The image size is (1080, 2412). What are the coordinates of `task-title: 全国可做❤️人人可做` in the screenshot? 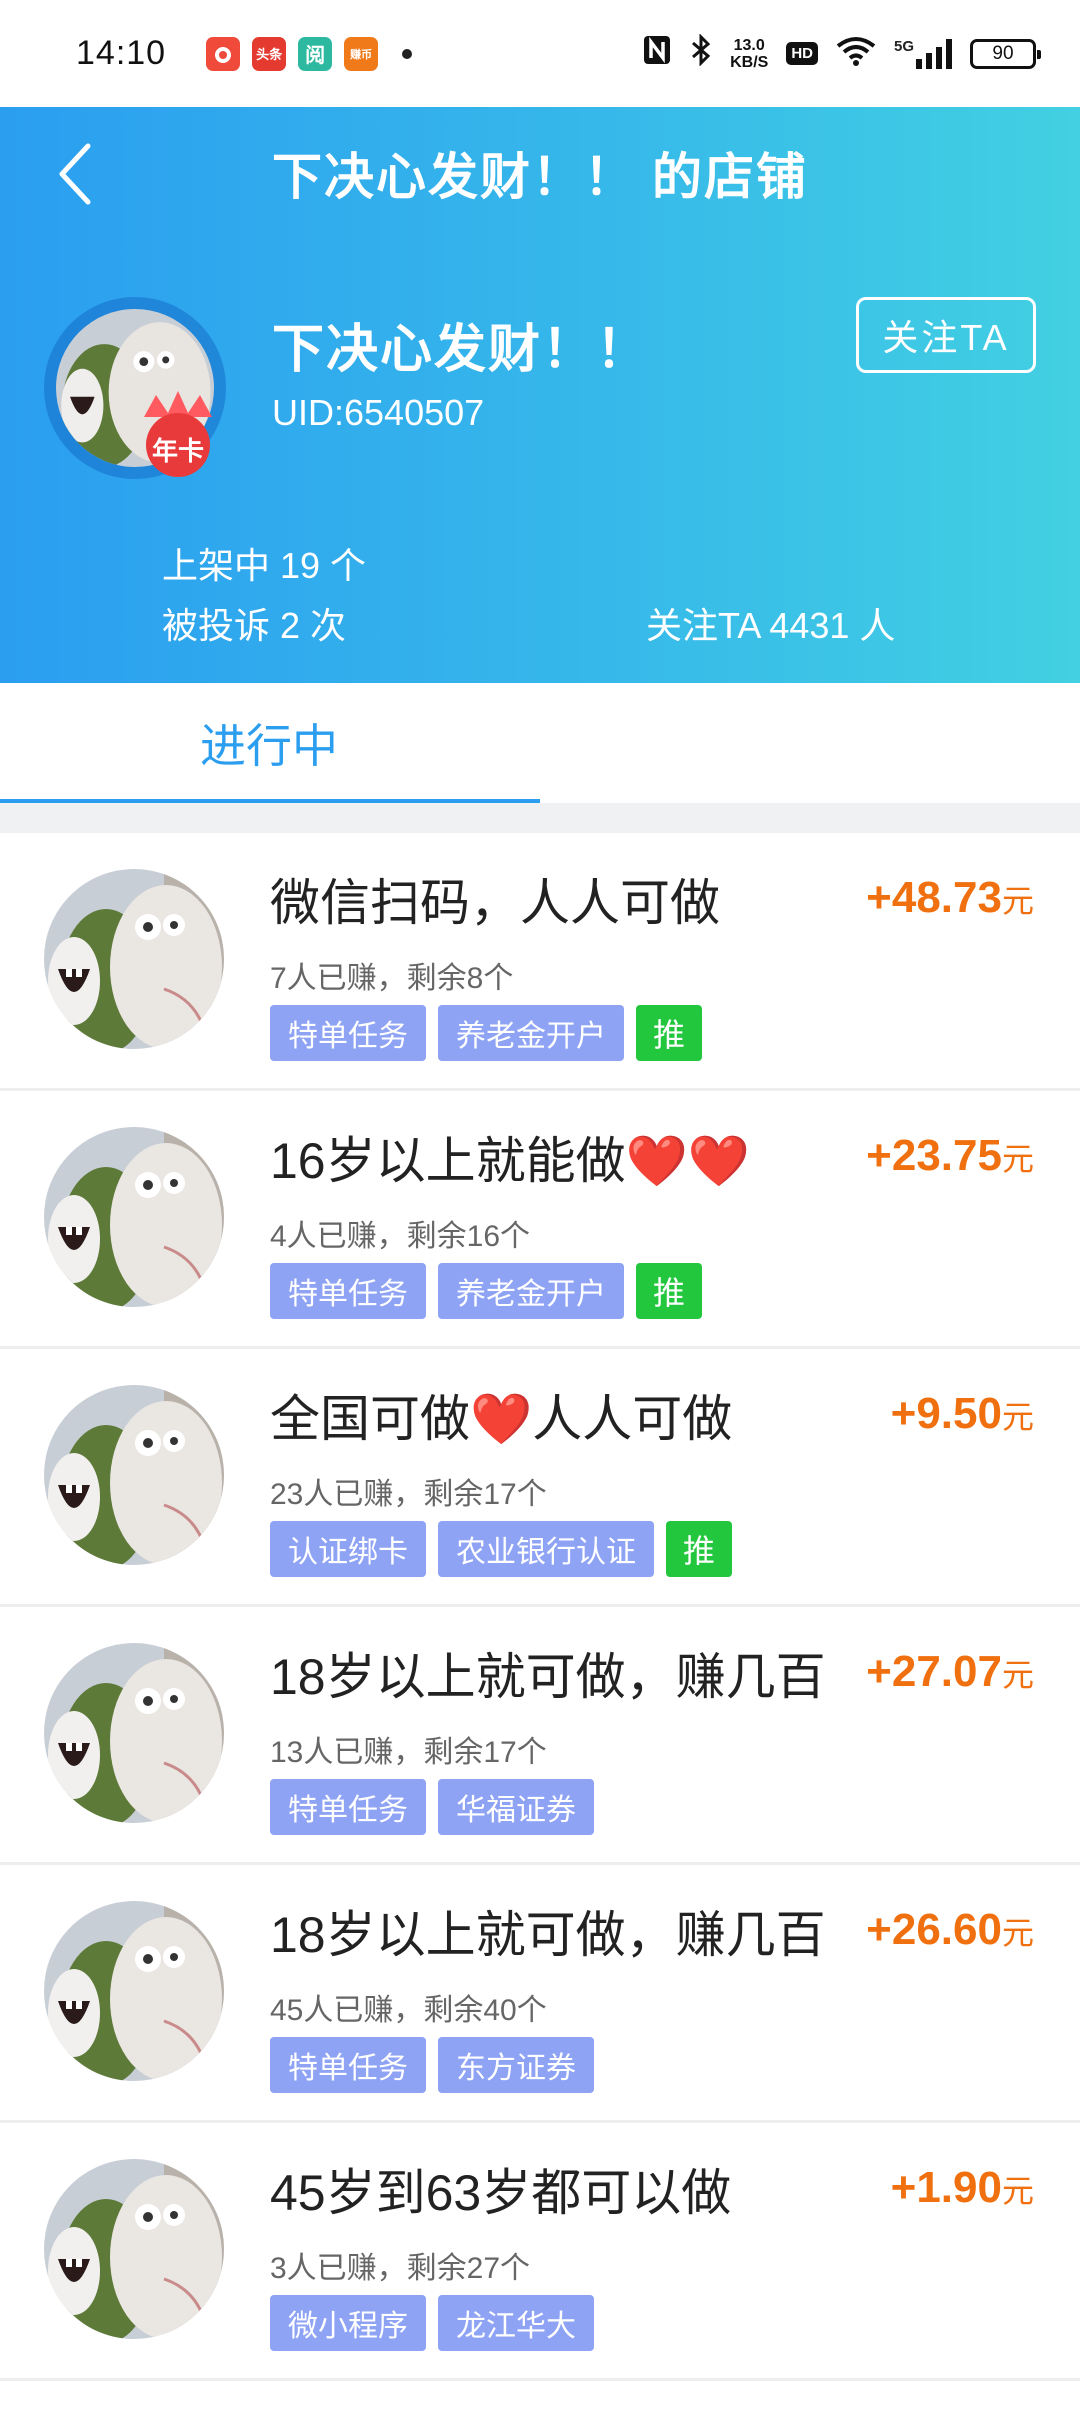 It's located at (501, 1419).